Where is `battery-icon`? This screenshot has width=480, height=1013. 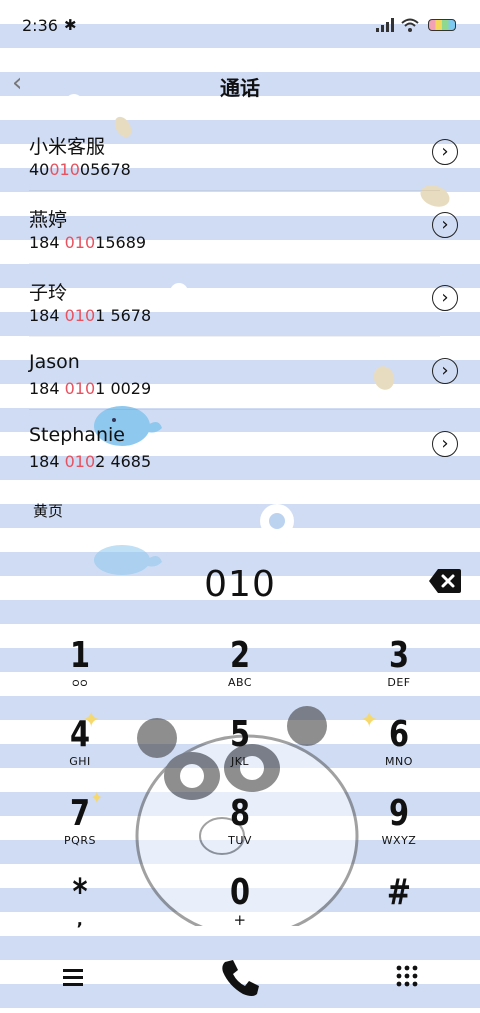 battery-icon is located at coordinates (442, 25).